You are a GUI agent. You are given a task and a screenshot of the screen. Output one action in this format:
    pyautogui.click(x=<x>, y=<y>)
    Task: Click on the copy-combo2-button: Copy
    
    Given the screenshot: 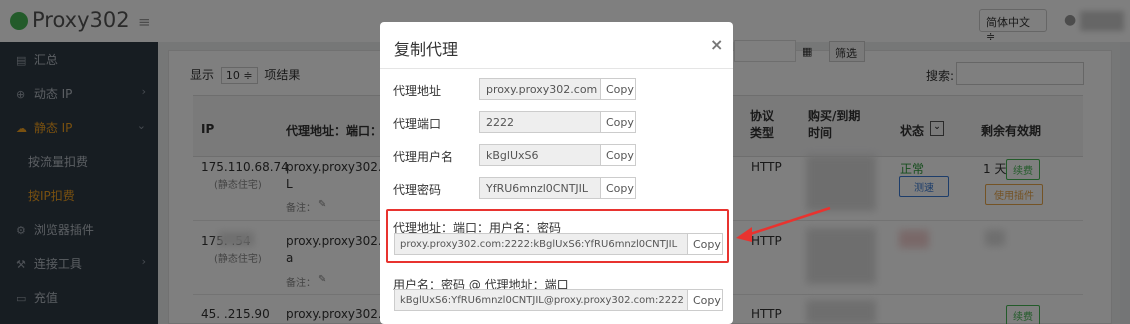 What is the action you would take?
    pyautogui.click(x=705, y=300)
    